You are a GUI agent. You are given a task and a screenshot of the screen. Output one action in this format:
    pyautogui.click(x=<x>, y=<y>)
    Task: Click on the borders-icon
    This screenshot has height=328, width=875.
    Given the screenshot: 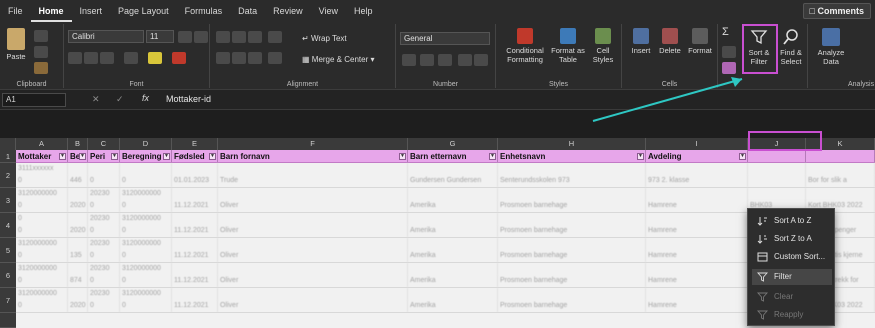 What is the action you would take?
    pyautogui.click(x=131, y=58)
    